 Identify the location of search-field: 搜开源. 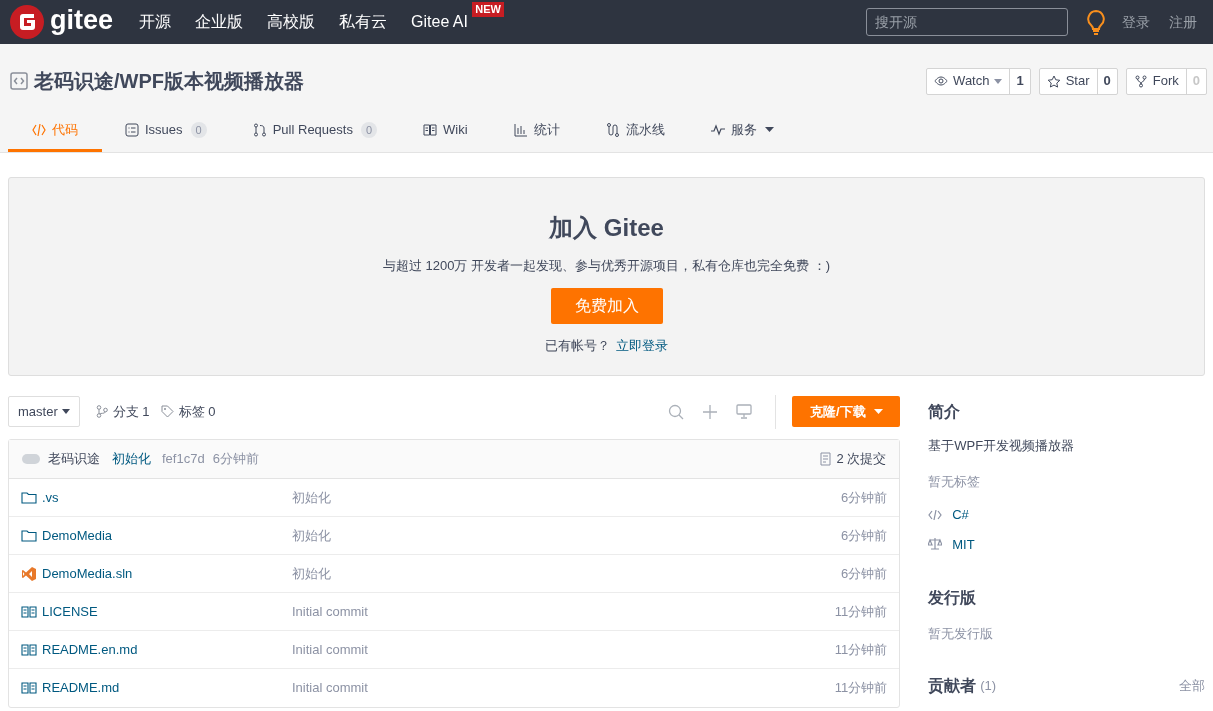
(967, 22).